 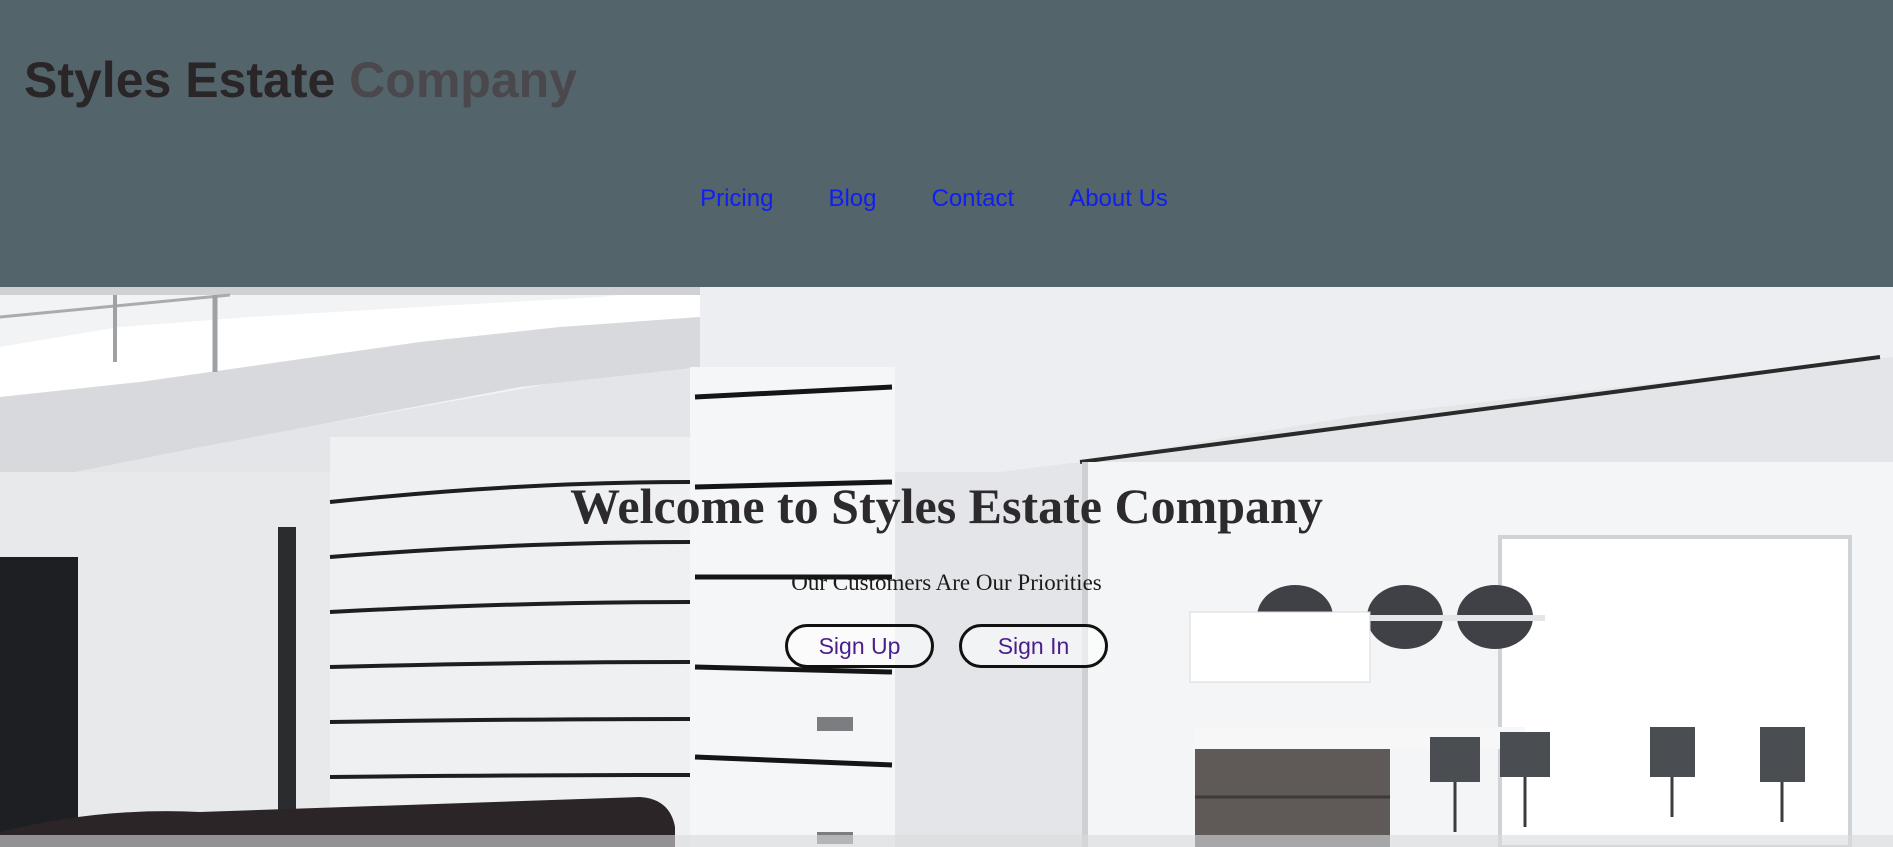 What do you see at coordinates (736, 199) in the screenshot?
I see `nav-link-pricing: Pricing` at bounding box center [736, 199].